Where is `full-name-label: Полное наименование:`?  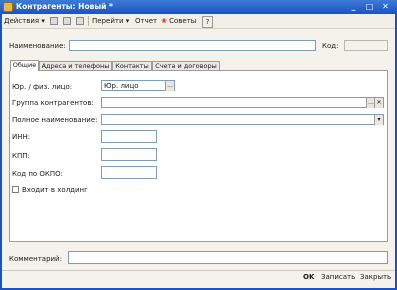
full-name-label: Полное наименование: is located at coordinates (55, 120).